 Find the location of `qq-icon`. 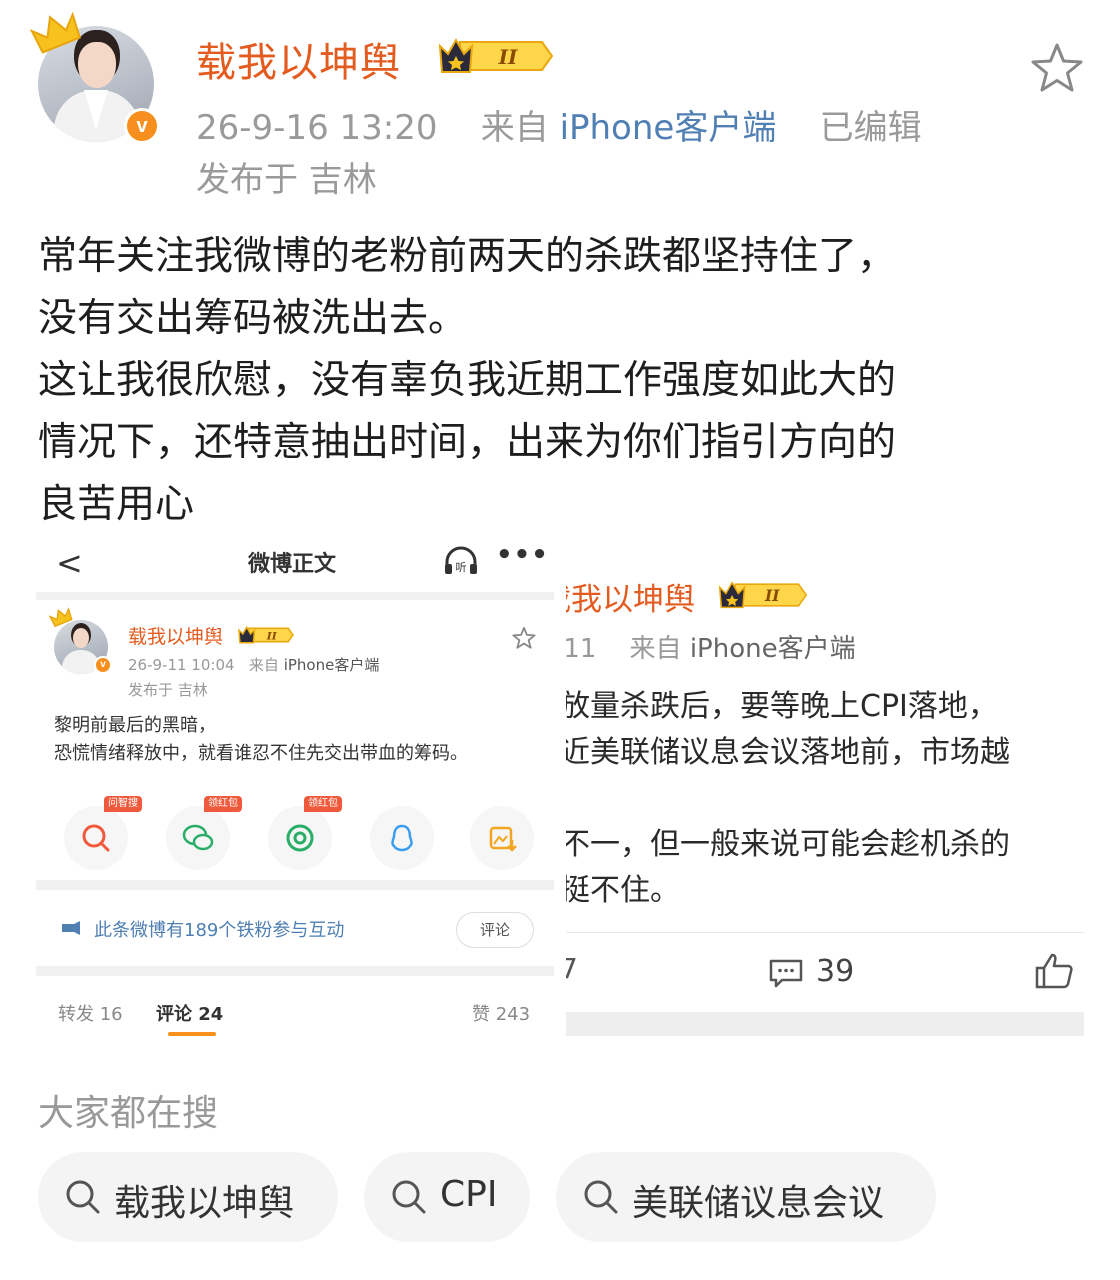

qq-icon is located at coordinates (402, 838).